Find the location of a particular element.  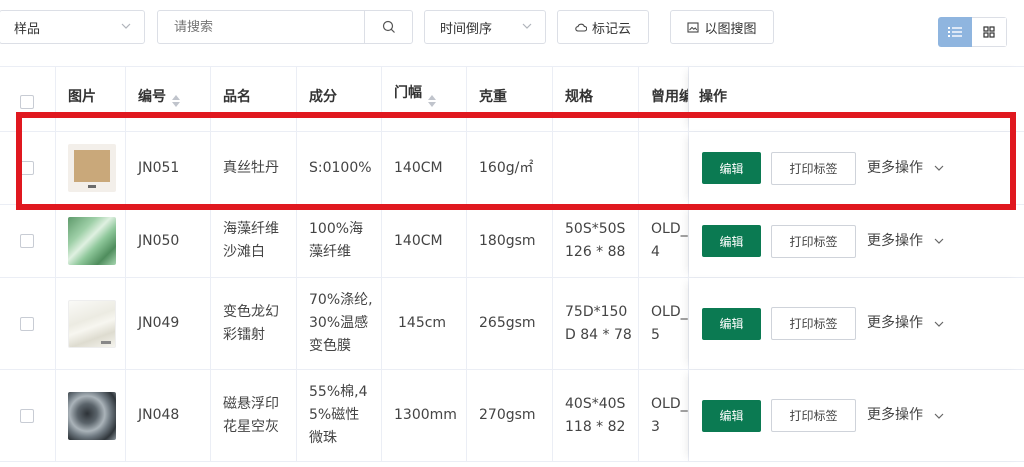

table-header: 图片 编号 品名 成分 门幅 克重 规格 曾用编 操作 is located at coordinates (512, 99).